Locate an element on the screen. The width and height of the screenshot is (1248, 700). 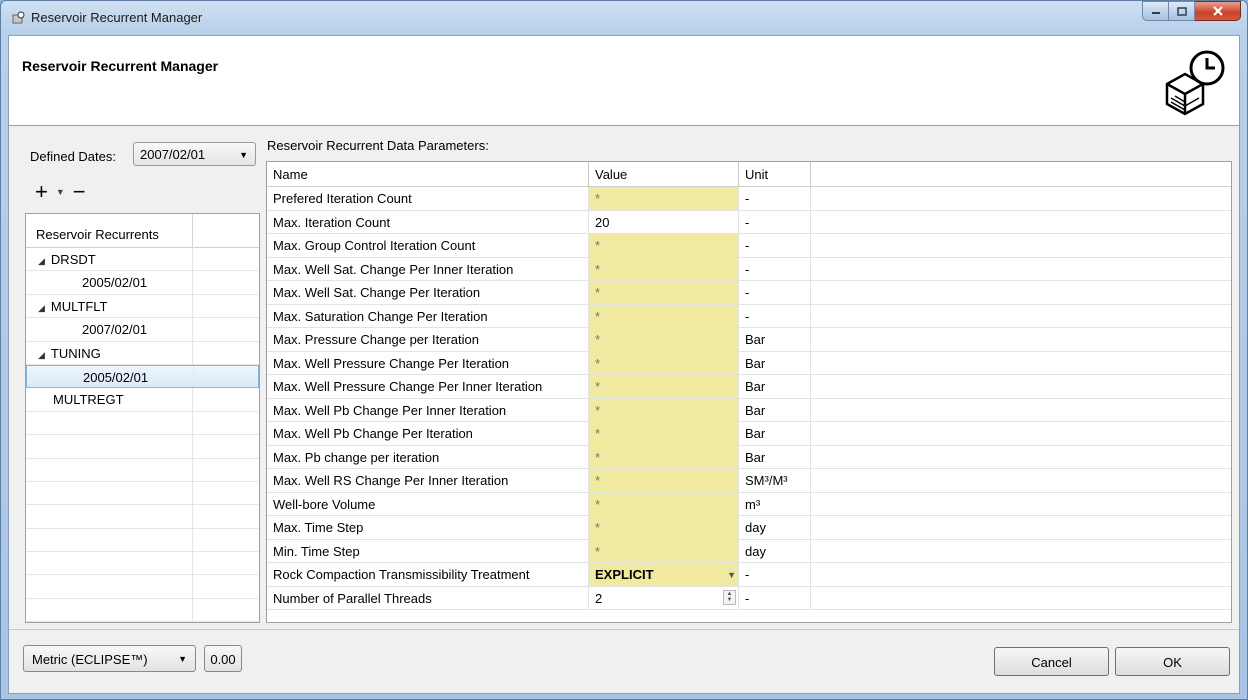
table-row: Max. Pressure Change per Iteration * Bar is located at coordinates (749, 340).